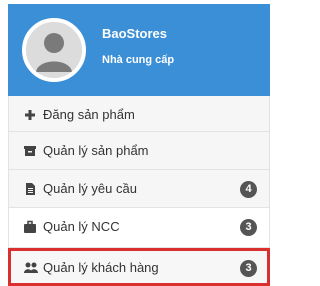 The width and height of the screenshot is (320, 286). Describe the element at coordinates (30, 189) in the screenshot. I see `document-icon` at that location.